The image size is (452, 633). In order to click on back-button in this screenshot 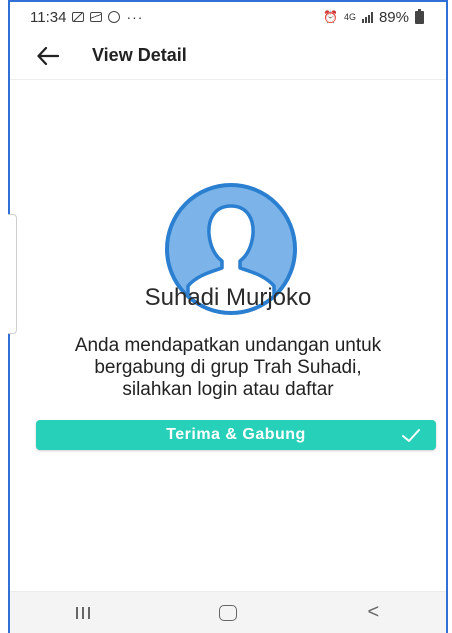, I will do `click(48, 56)`.